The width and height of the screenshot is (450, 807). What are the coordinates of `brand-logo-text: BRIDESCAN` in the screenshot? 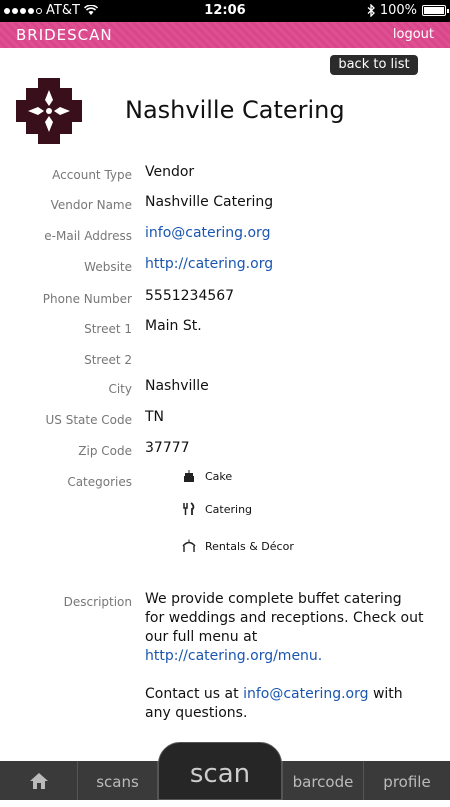 It's located at (64, 35).